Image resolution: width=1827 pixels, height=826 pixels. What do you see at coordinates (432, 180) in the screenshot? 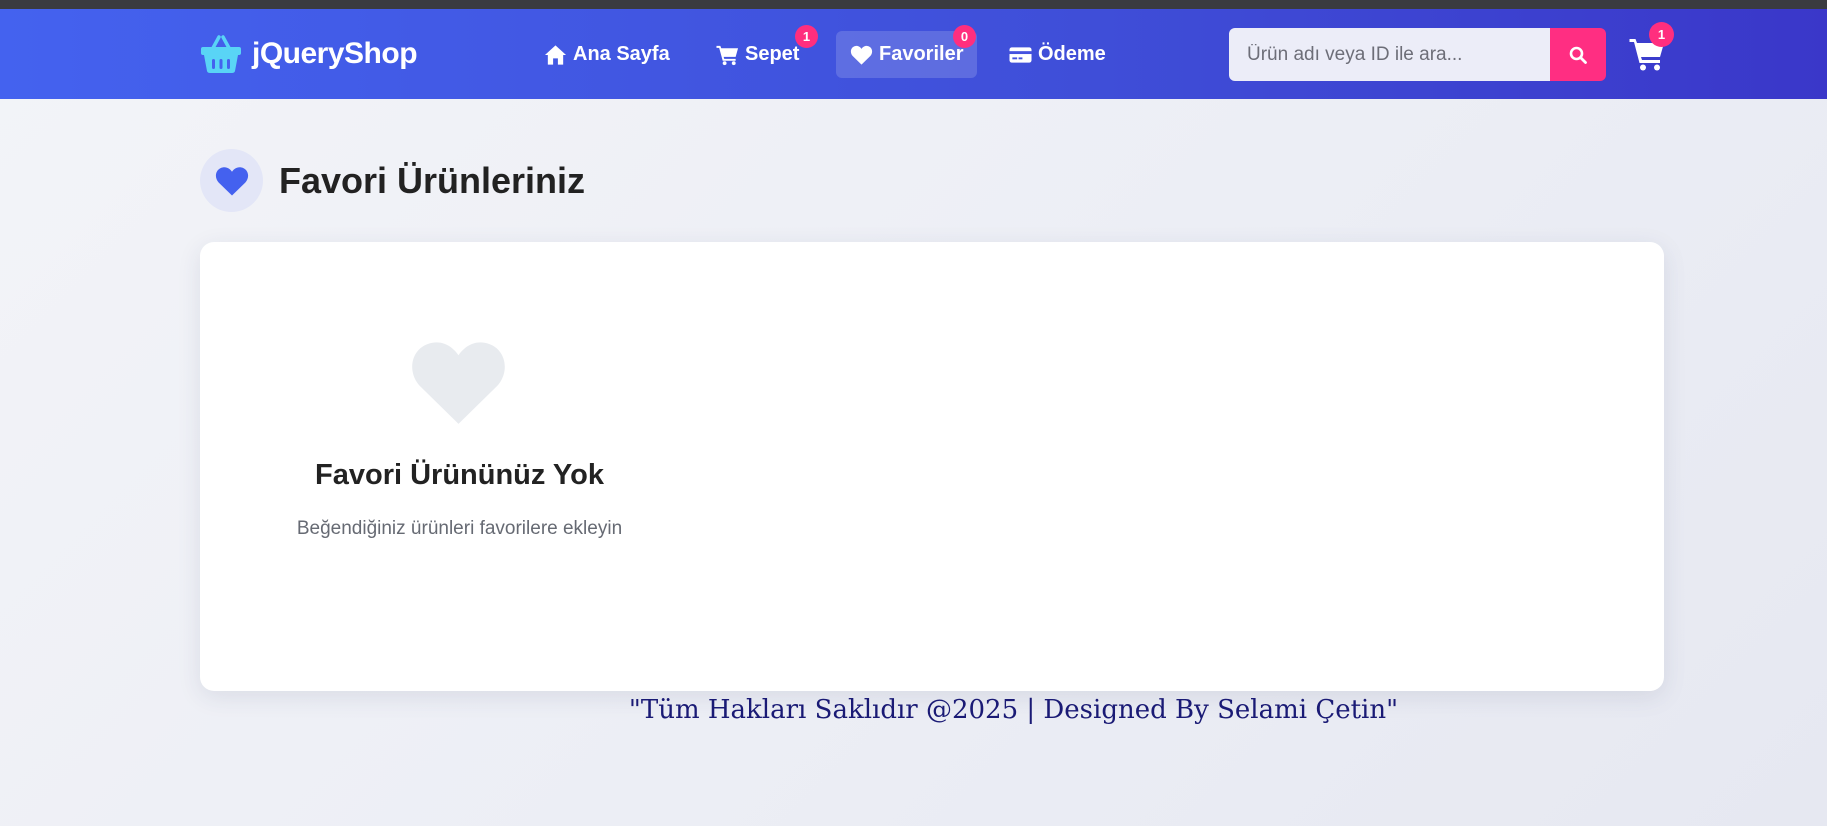
I see `page-title: Favori Ürünleriniz` at bounding box center [432, 180].